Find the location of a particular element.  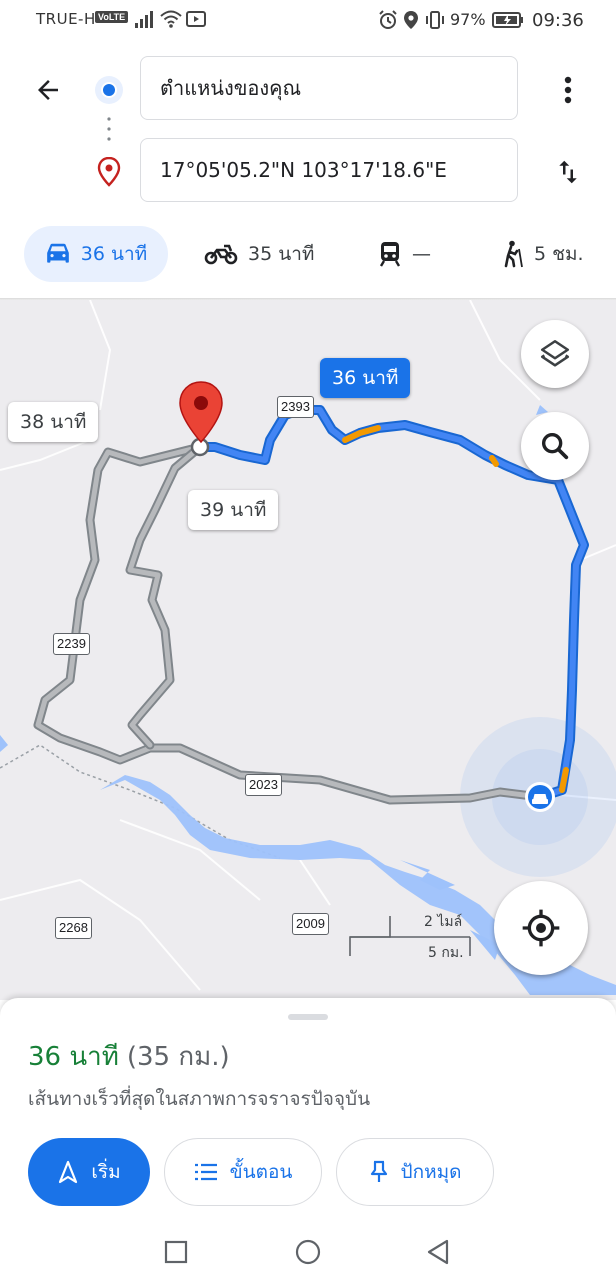

route-summary: 36 นาที (35 กม.) is located at coordinates (129, 1056).